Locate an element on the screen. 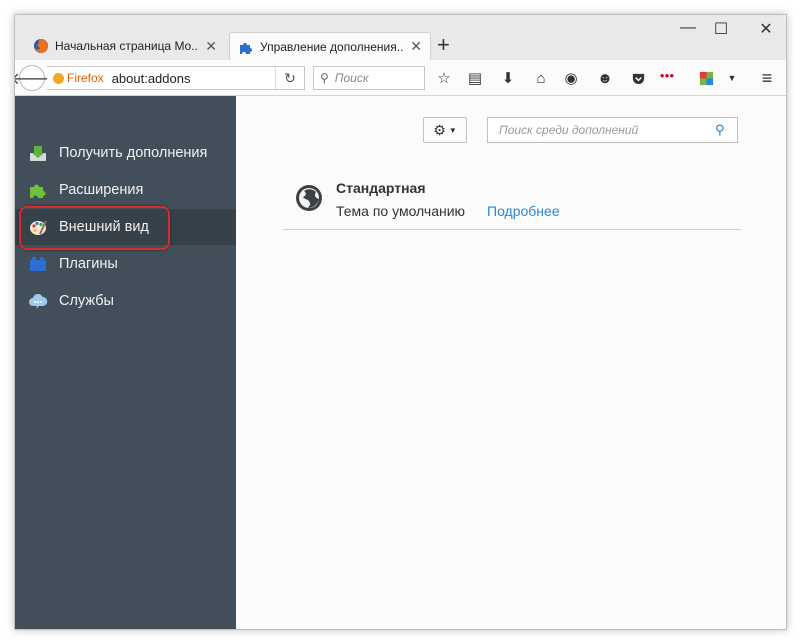 This screenshot has height=643, width=800. tab-addons-manager: Управление дополнения... ✕ is located at coordinates (330, 46).